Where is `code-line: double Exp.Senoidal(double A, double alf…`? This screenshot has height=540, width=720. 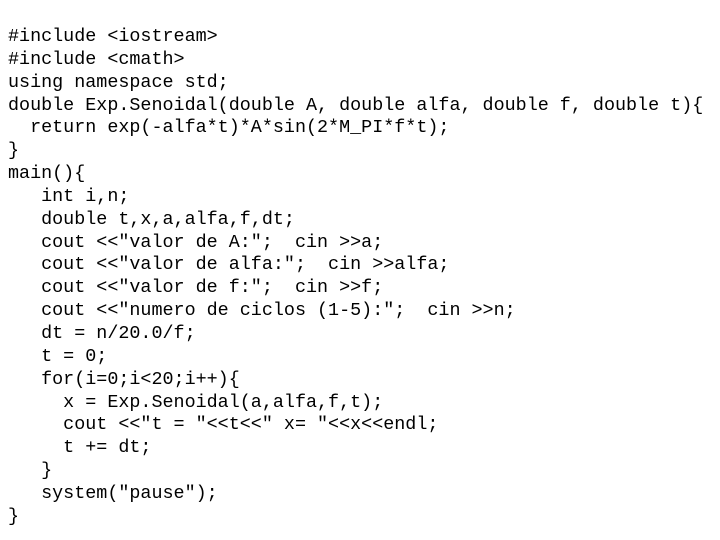
code-line: double Exp.Senoidal(double A, double alf… is located at coordinates (356, 105).